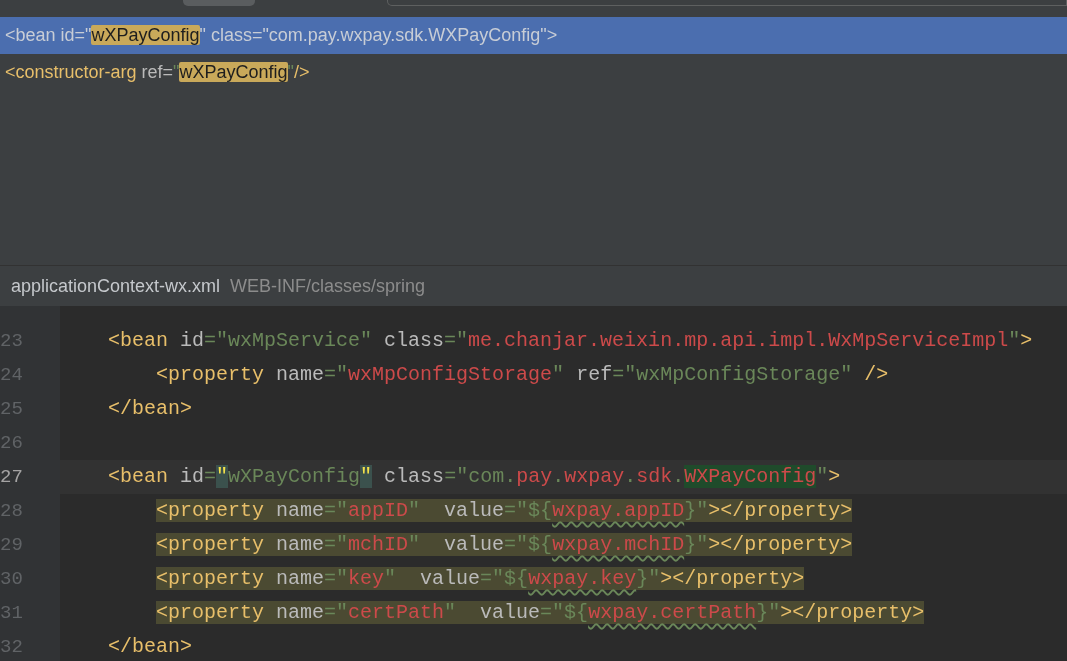  I want to click on tab-handle, so click(219, 3).